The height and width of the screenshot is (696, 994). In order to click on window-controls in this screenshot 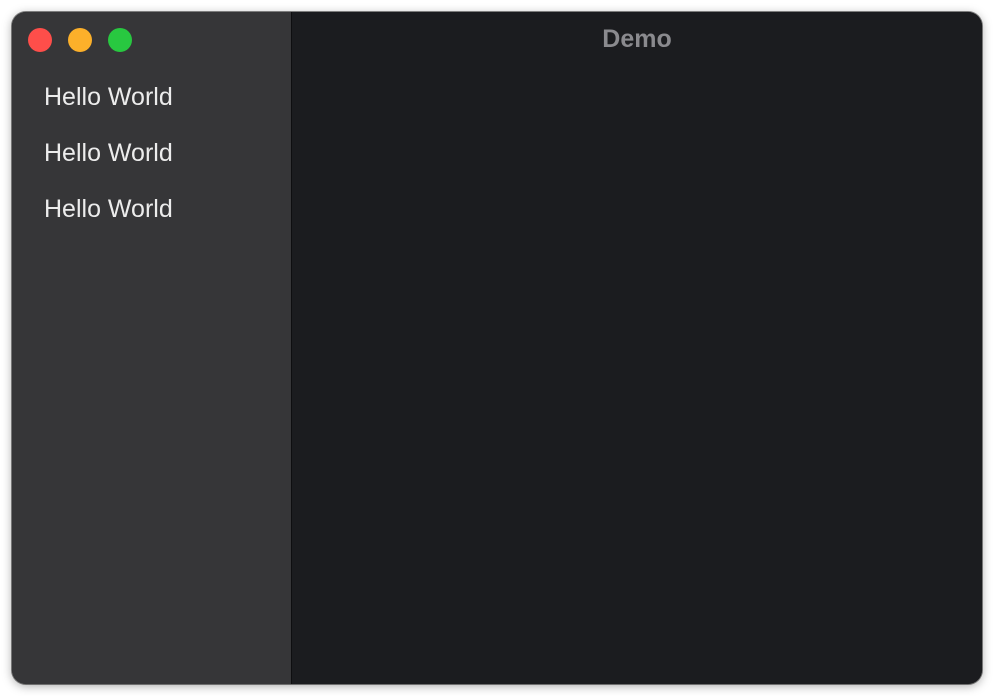, I will do `click(80, 40)`.